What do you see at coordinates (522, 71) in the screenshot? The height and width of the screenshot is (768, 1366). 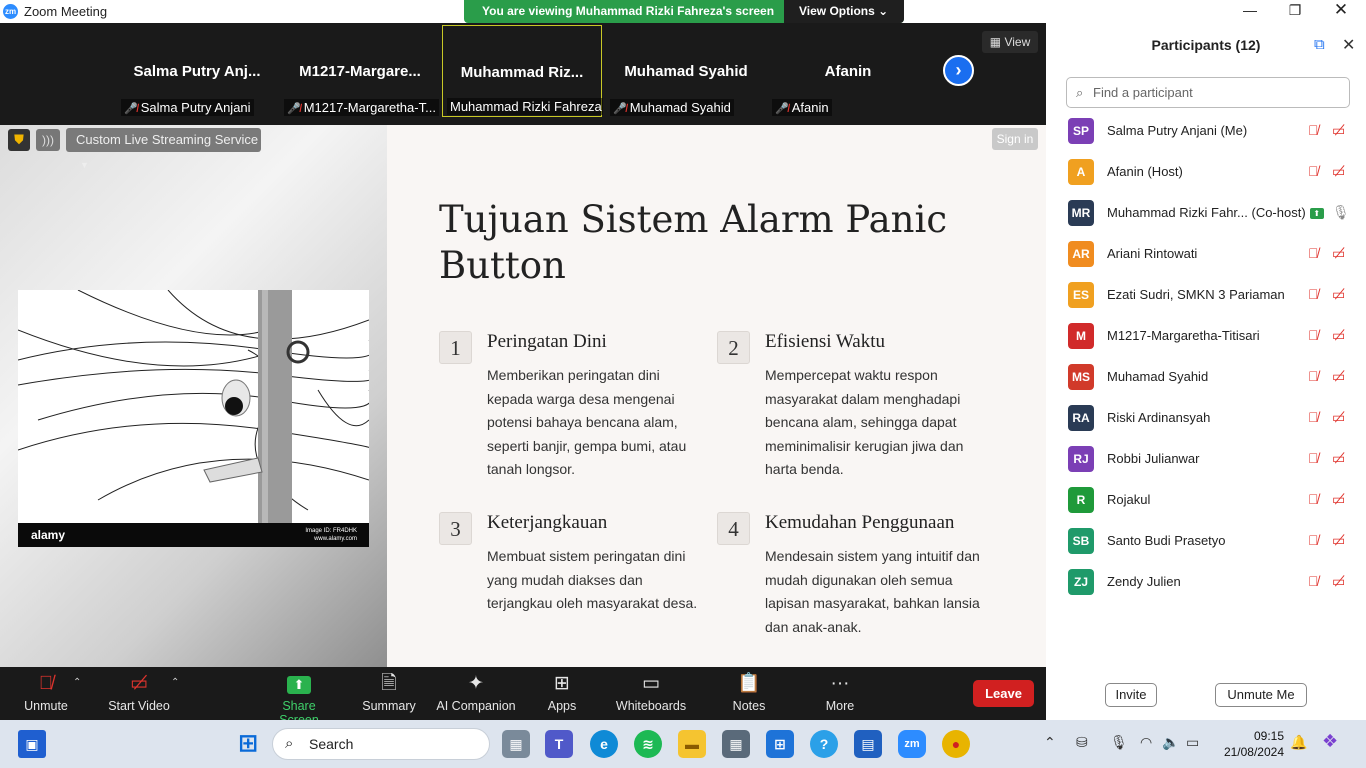 I see `video-tile-active-speaker: Muhammad Riz... Muhammad Rizki Fahreza` at bounding box center [522, 71].